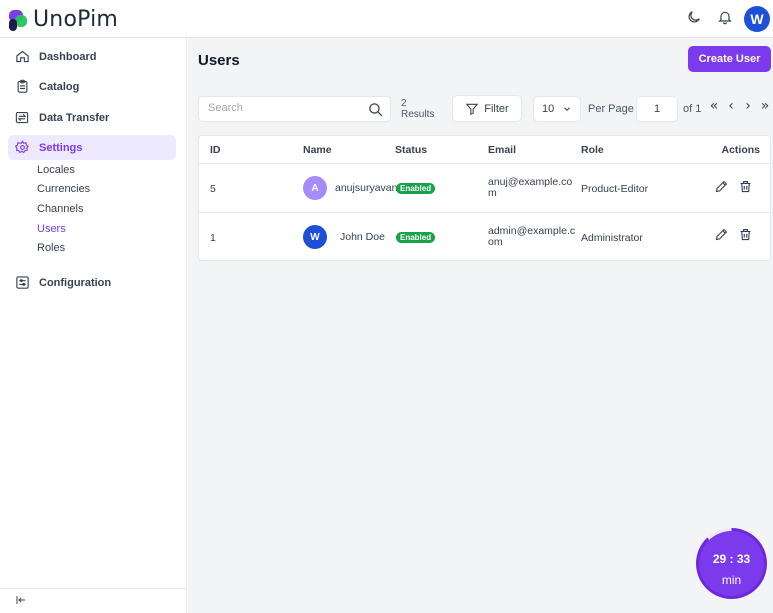 The height and width of the screenshot is (613, 773). What do you see at coordinates (612, 238) in the screenshot?
I see `user-role: Administrator` at bounding box center [612, 238].